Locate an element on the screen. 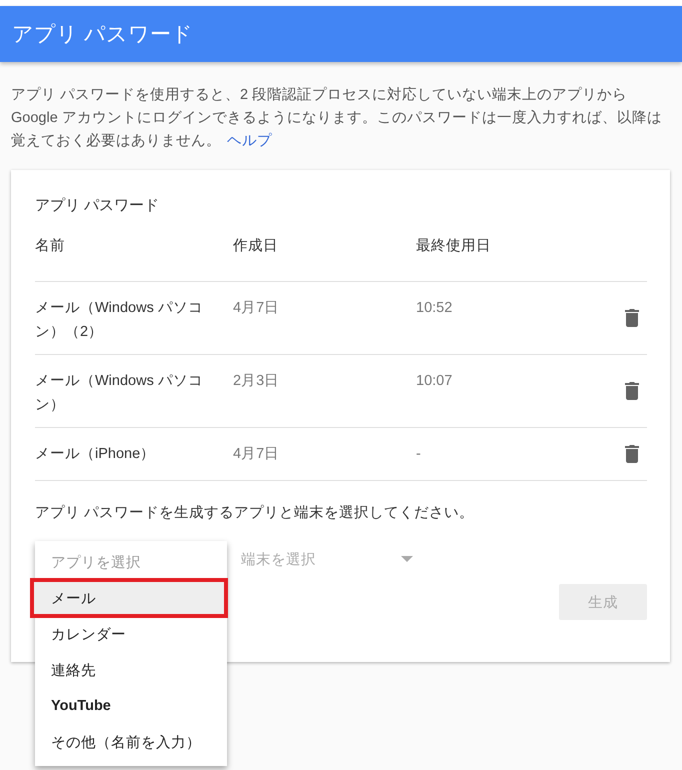  help-link: ヘルプ is located at coordinates (249, 141).